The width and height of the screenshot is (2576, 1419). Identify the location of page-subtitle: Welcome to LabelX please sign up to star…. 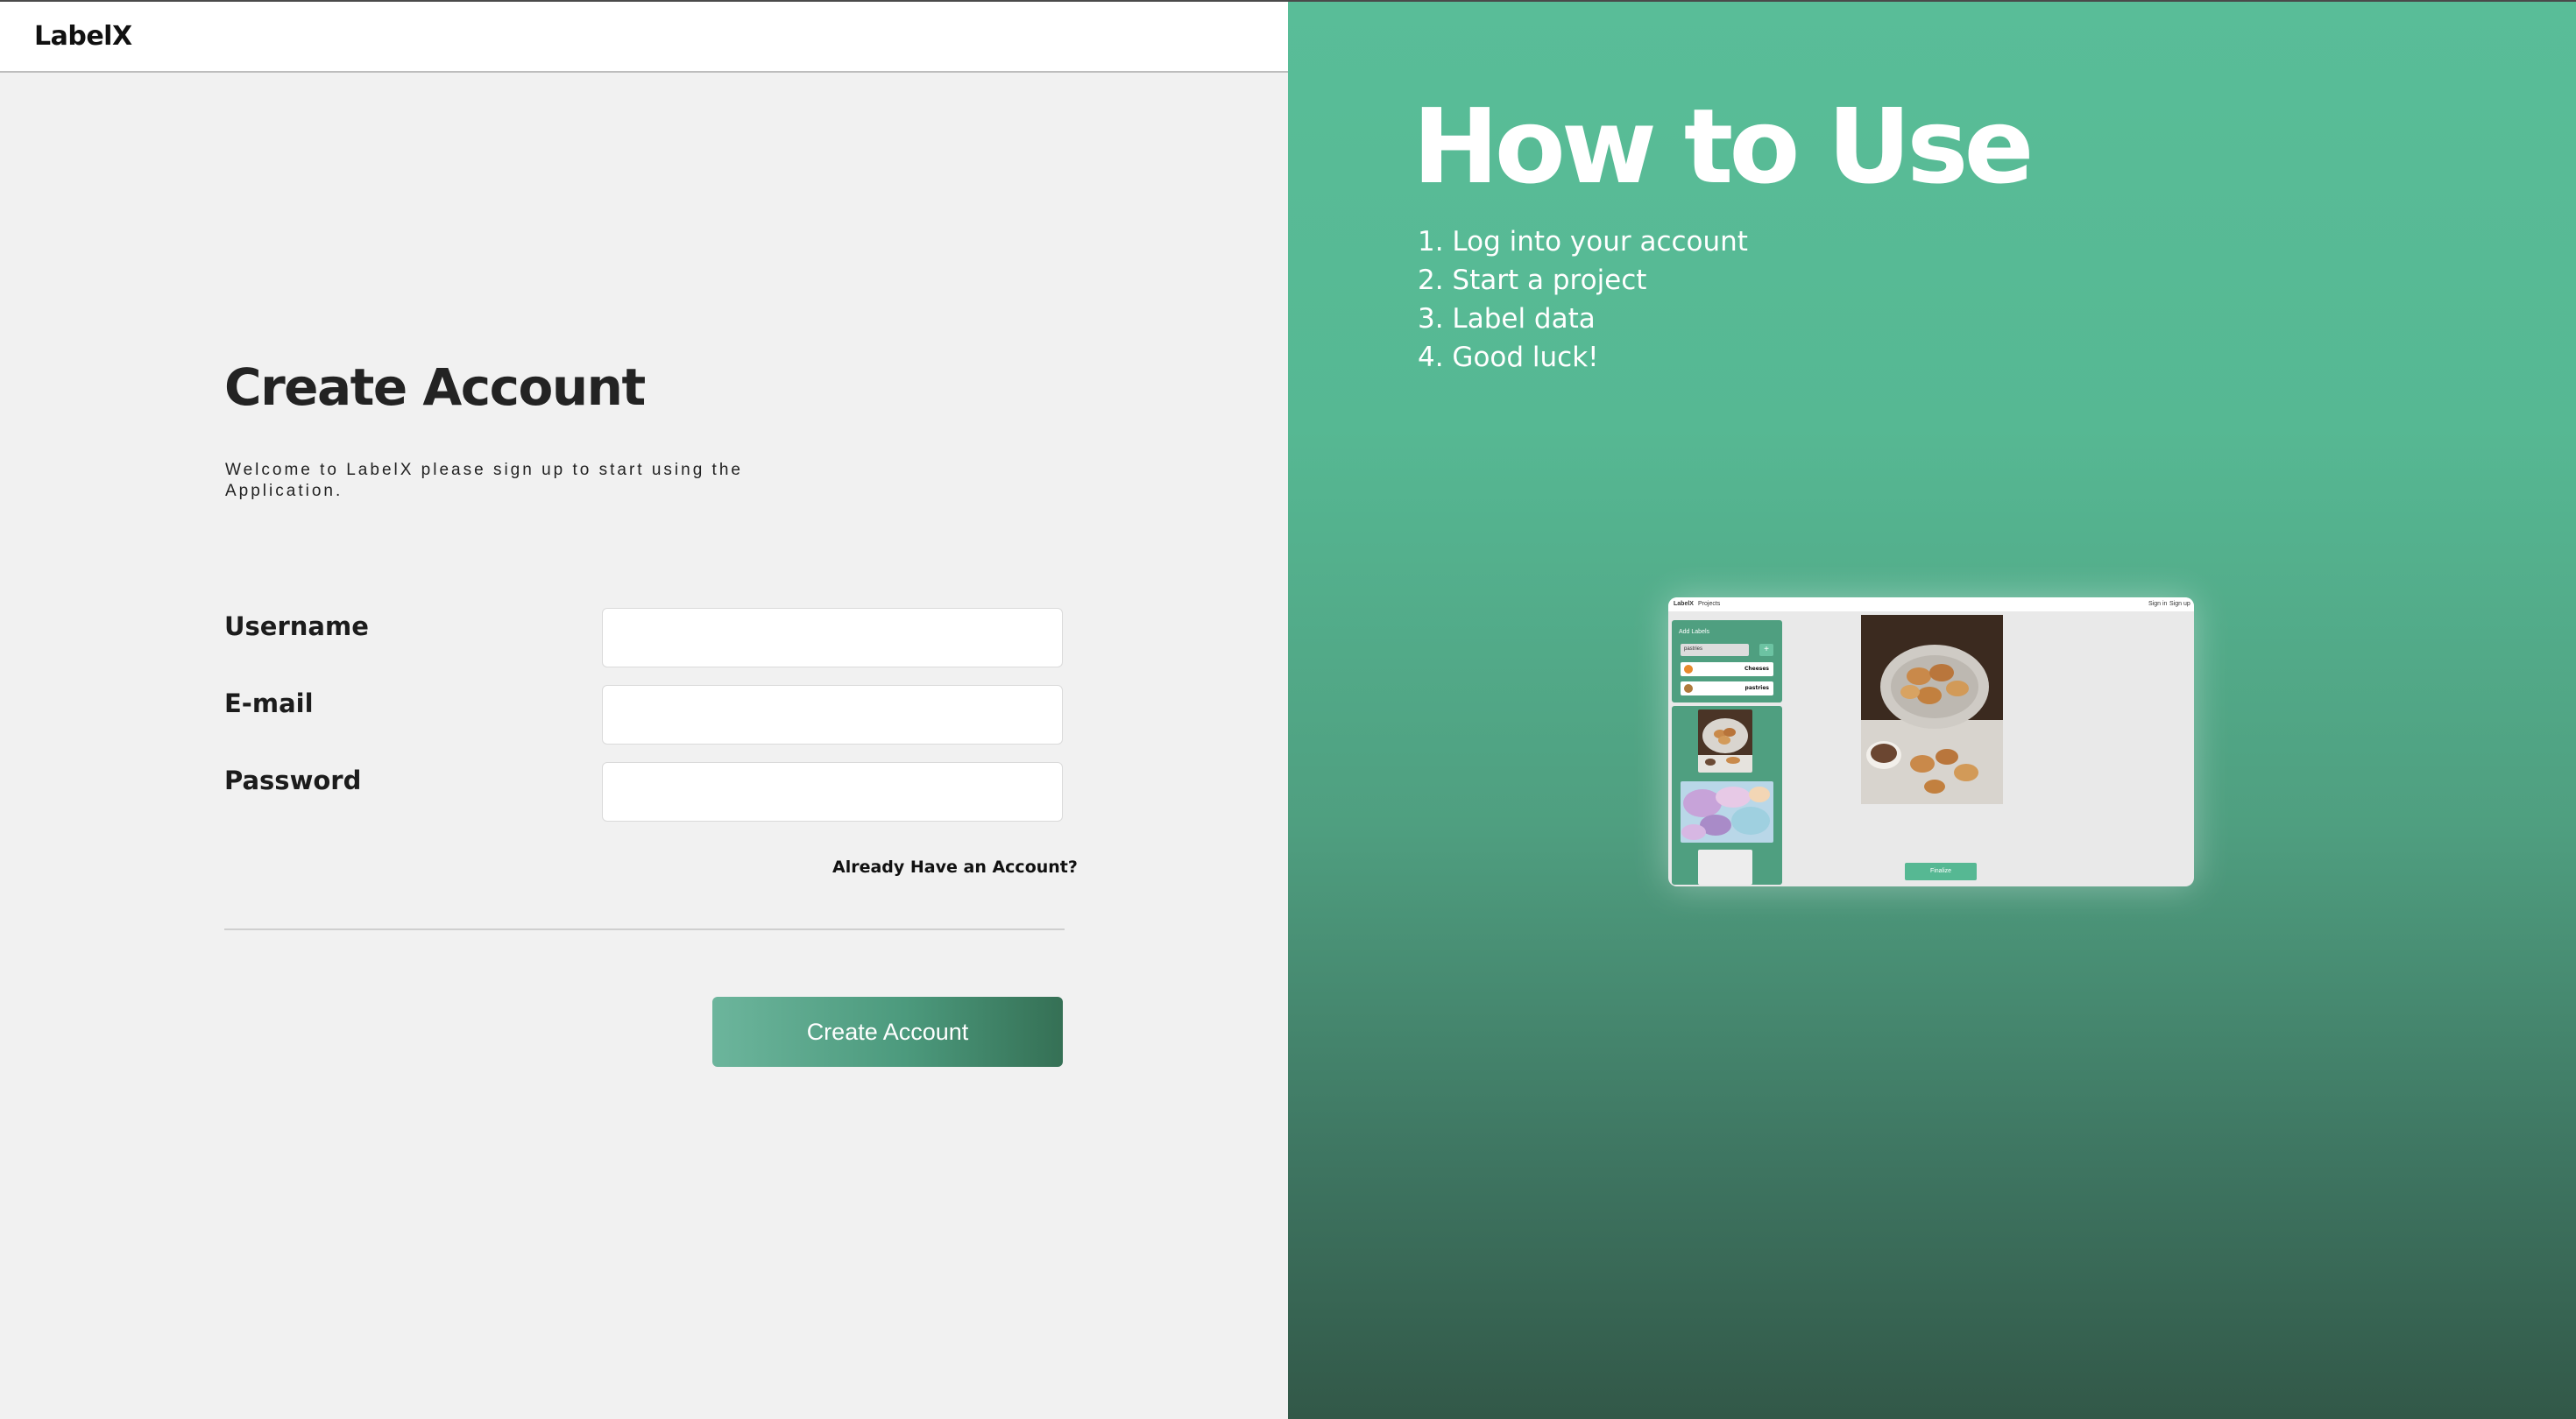
(484, 480).